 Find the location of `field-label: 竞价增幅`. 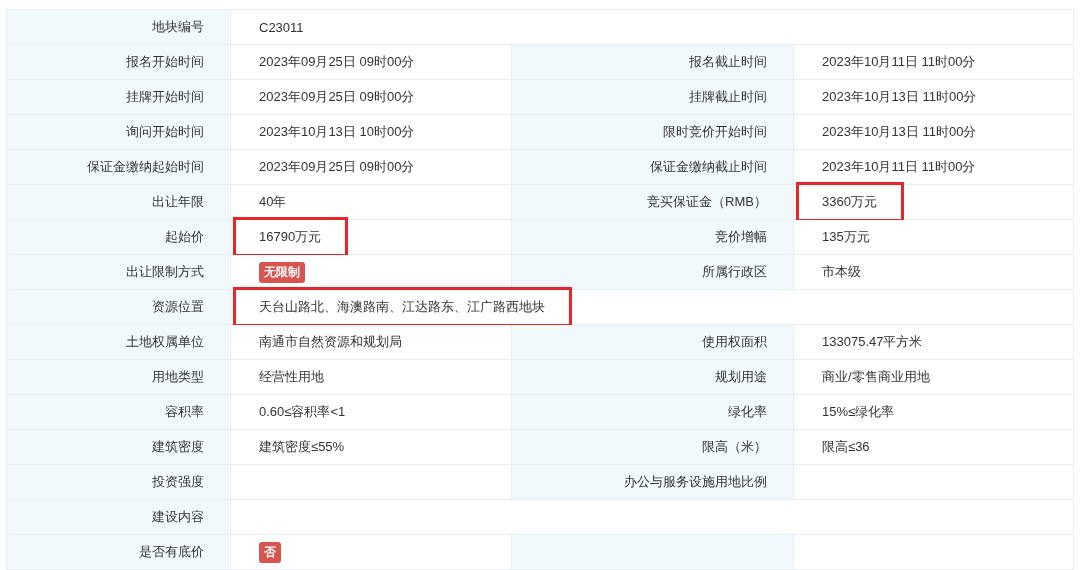

field-label: 竞价增幅 is located at coordinates (653, 237).